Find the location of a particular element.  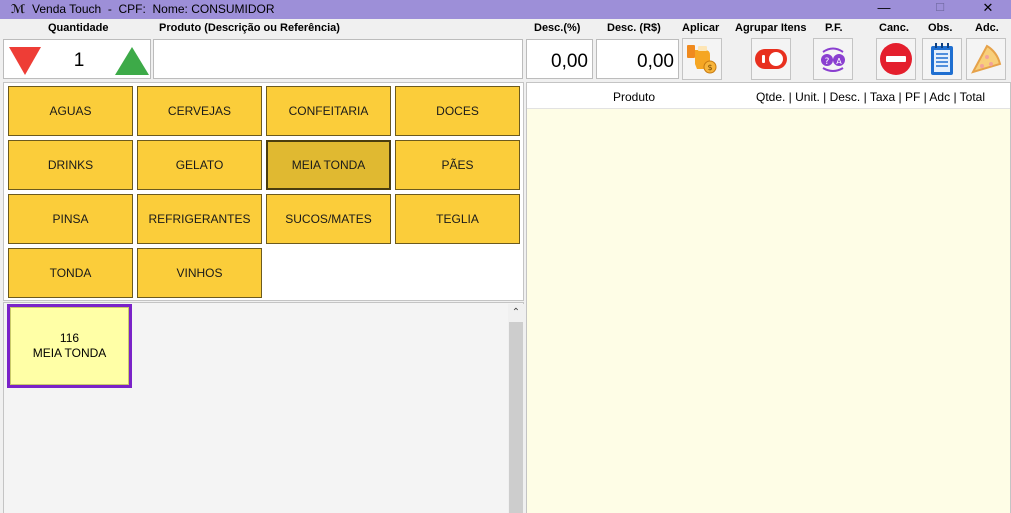

quantity-value: 1 is located at coordinates (79, 61).